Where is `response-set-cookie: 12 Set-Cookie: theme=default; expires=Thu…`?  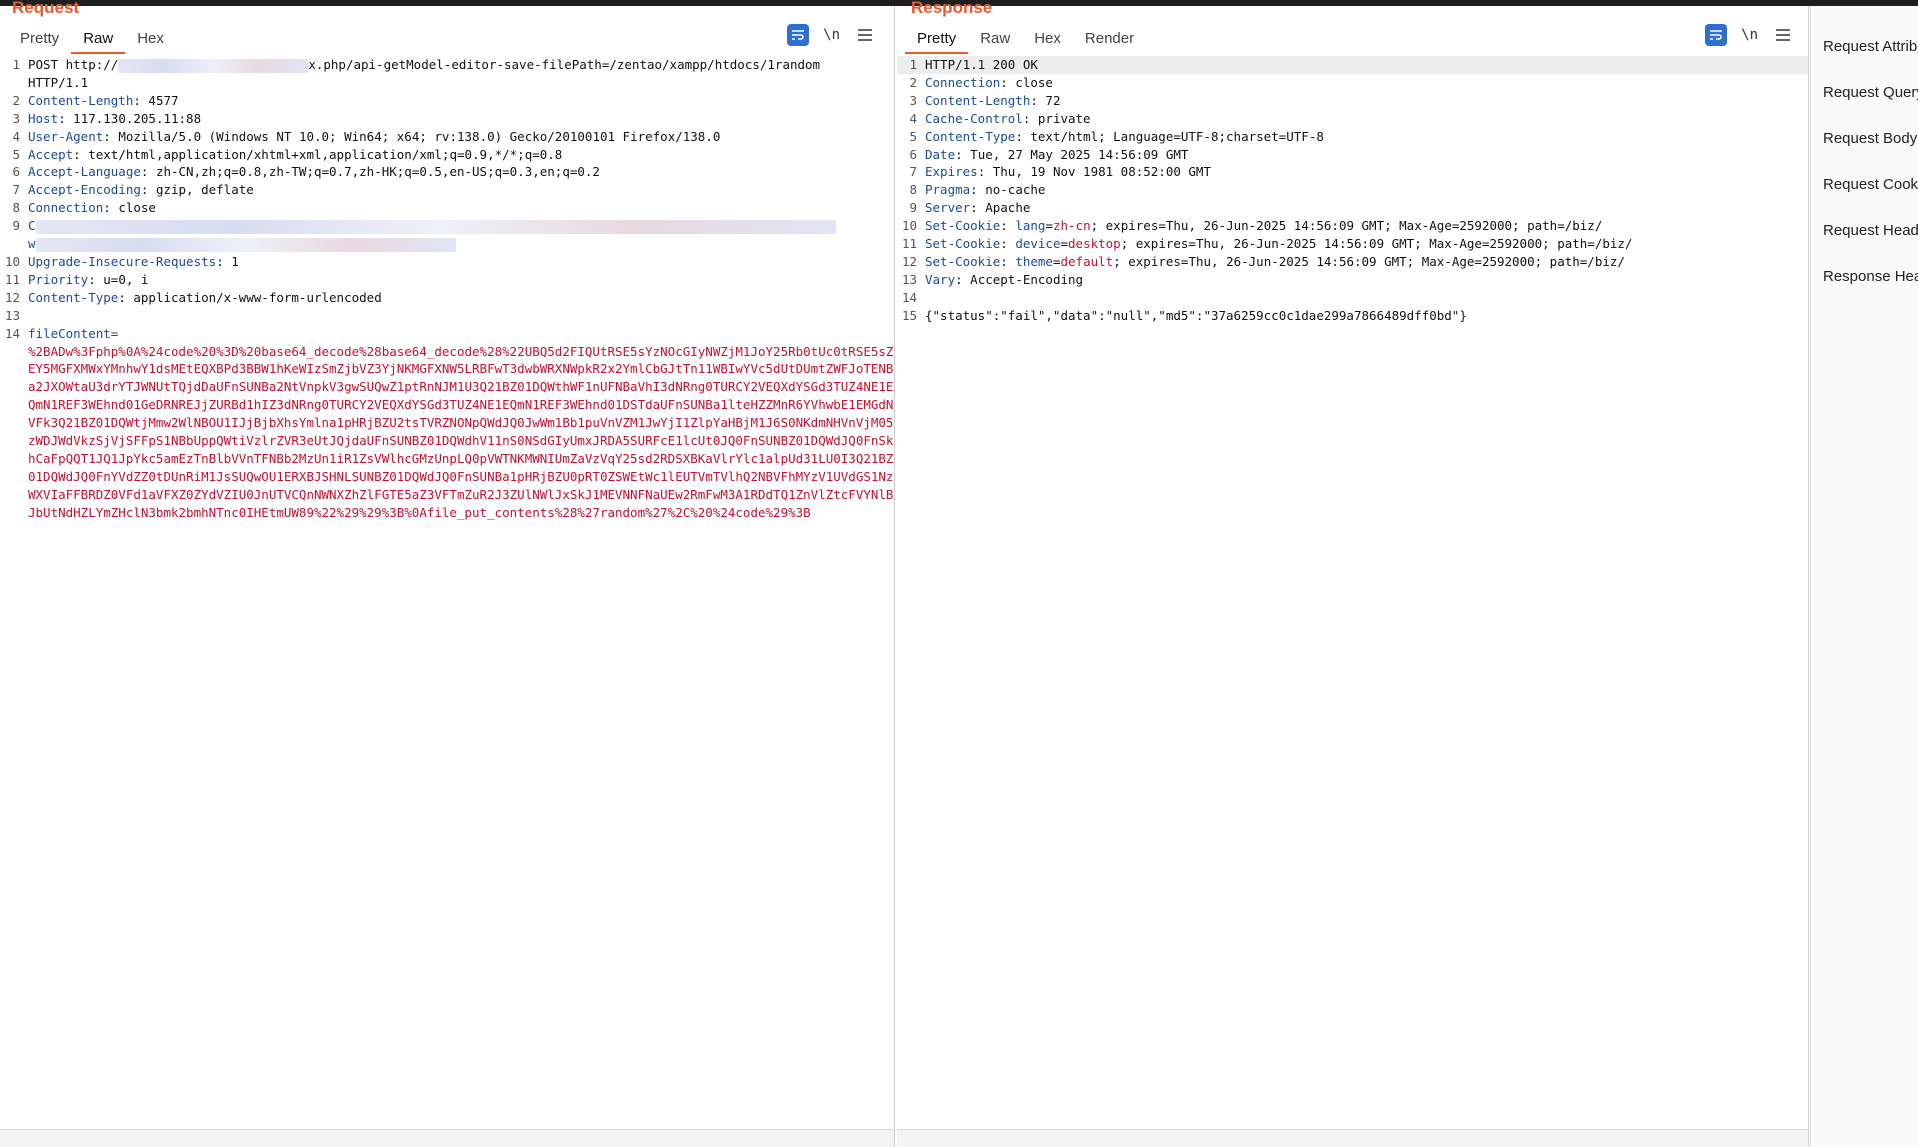
response-set-cookie: 12 Set-Cookie: theme=default; expires=Thu… is located at coordinates (1263, 261).